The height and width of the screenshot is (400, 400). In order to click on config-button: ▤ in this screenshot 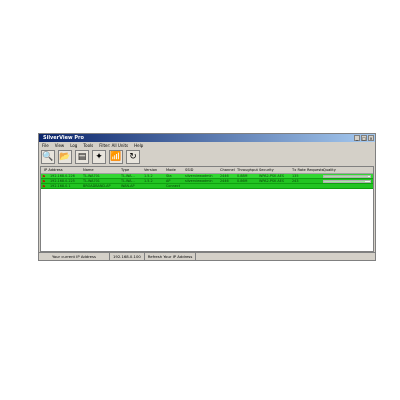, I will do `click(82, 157)`.